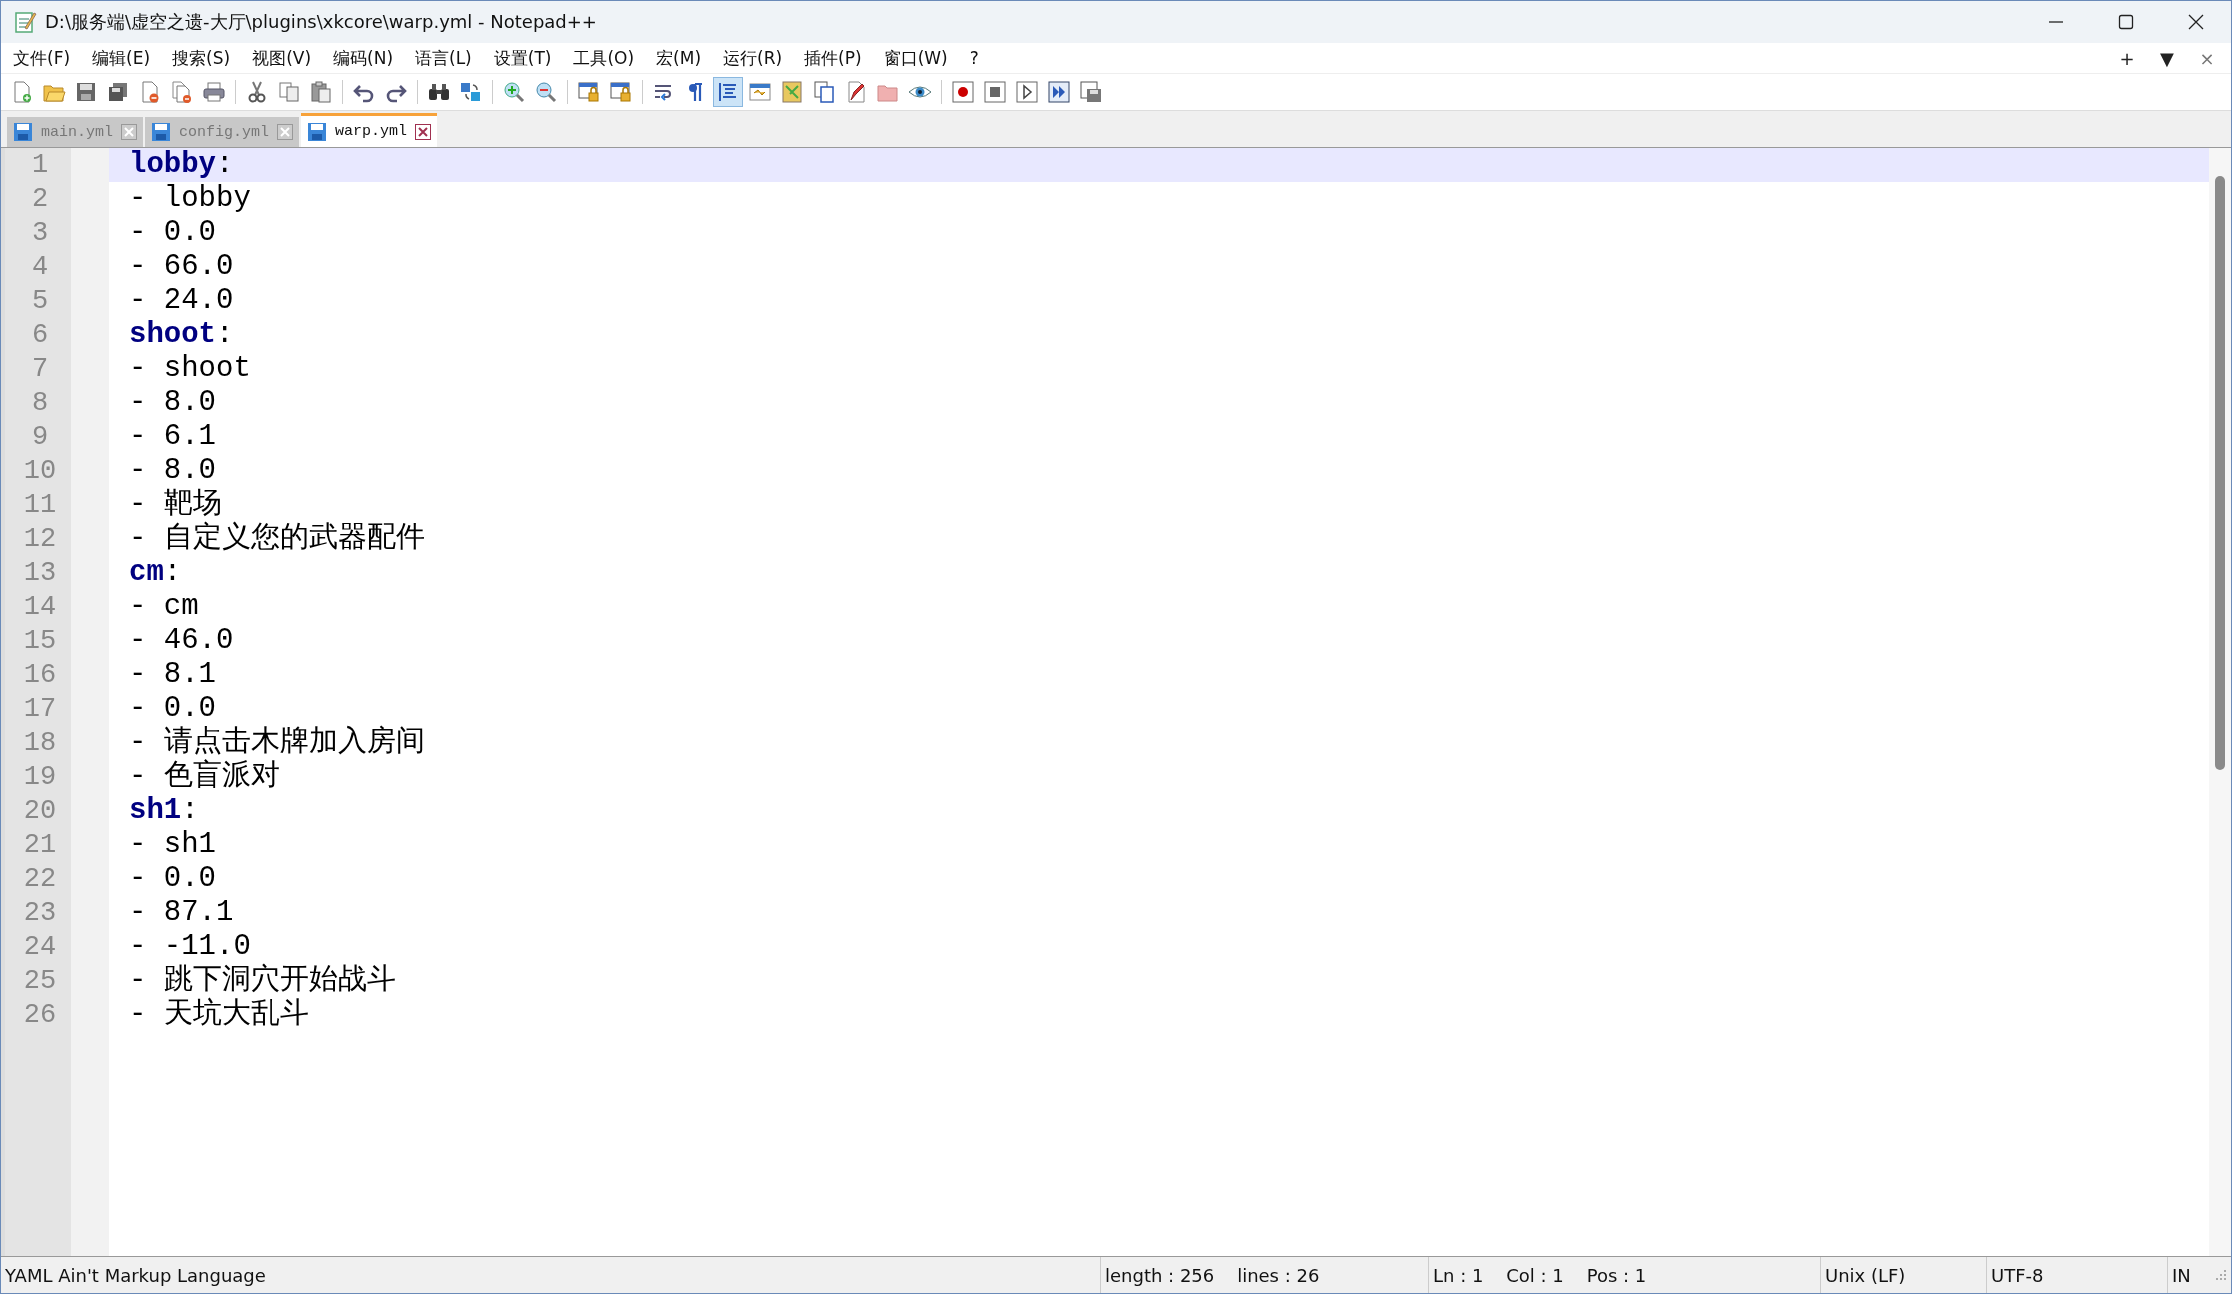  Describe the element at coordinates (678, 58) in the screenshot. I see `menu-item: 宏(M)` at that location.